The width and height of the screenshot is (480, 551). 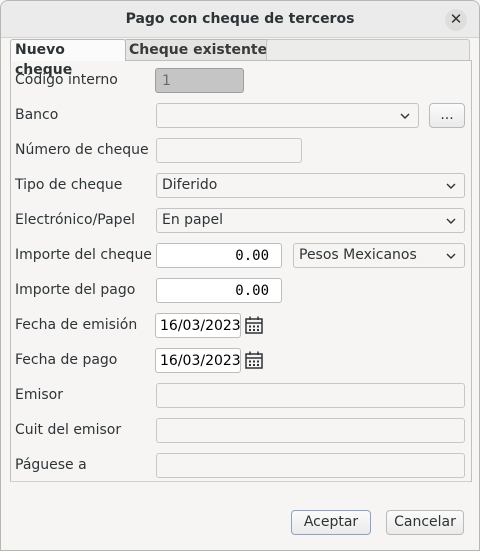 I want to click on fecha-pago-input: 16/03/2023, so click(x=198, y=360).